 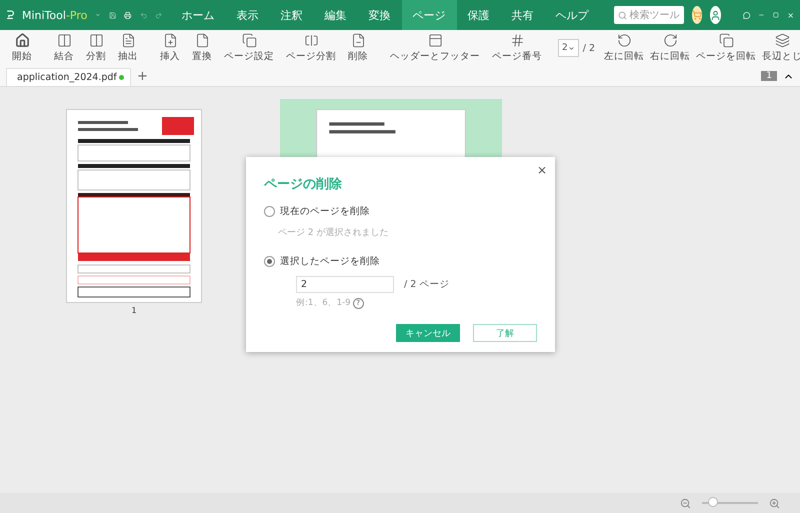 What do you see at coordinates (774, 503) in the screenshot?
I see `zoom-in-icon` at bounding box center [774, 503].